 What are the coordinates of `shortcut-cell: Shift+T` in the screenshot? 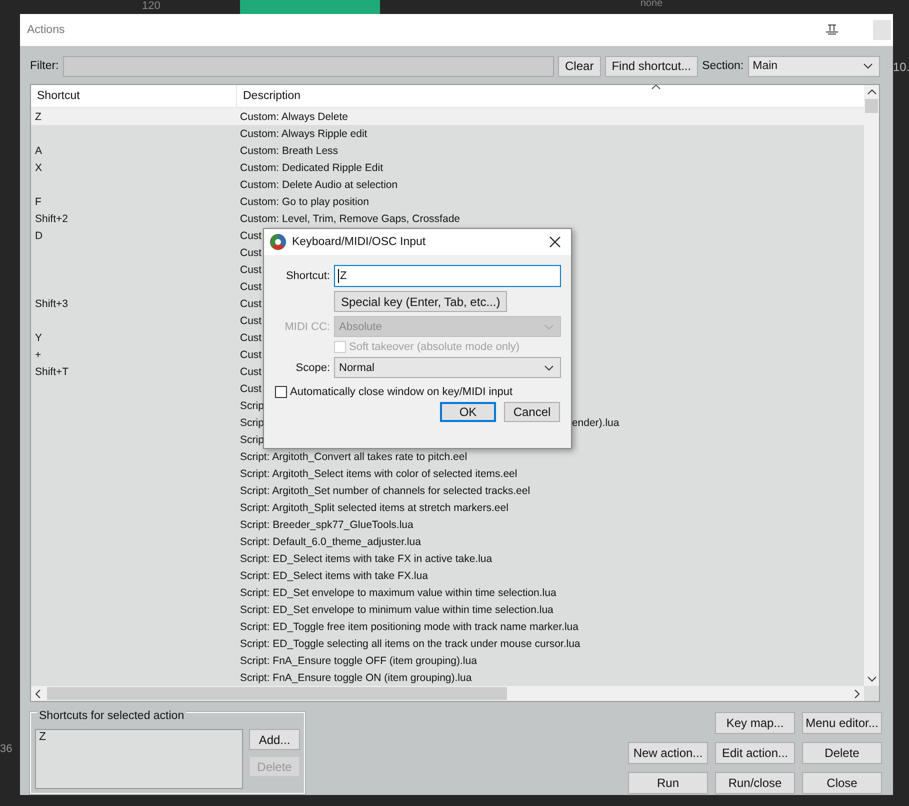 It's located at (52, 372).